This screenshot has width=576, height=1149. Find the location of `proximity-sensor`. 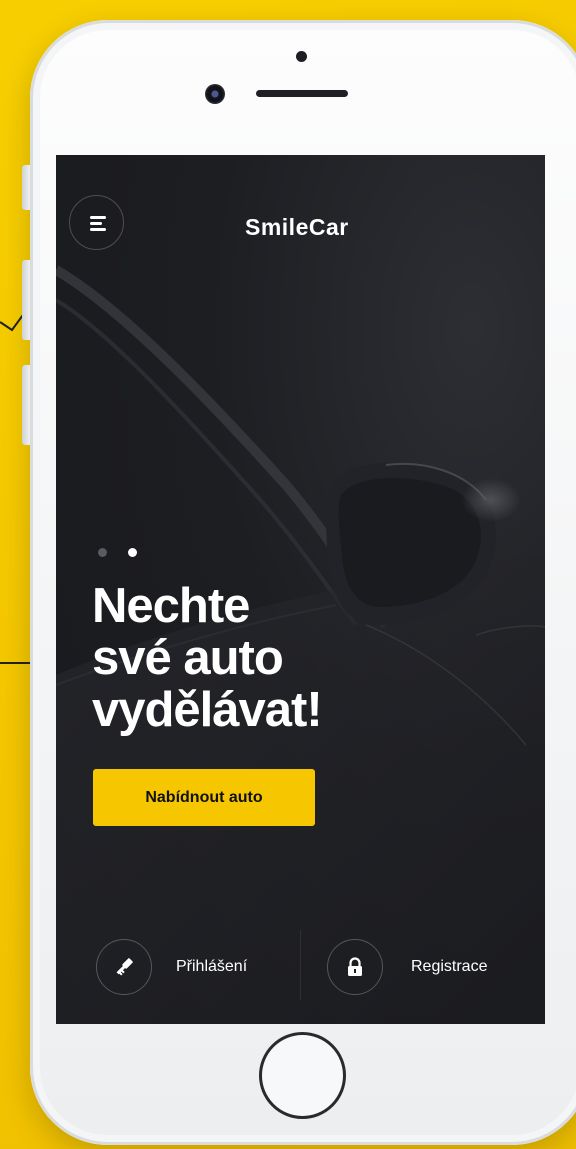

proximity-sensor is located at coordinates (301, 56).